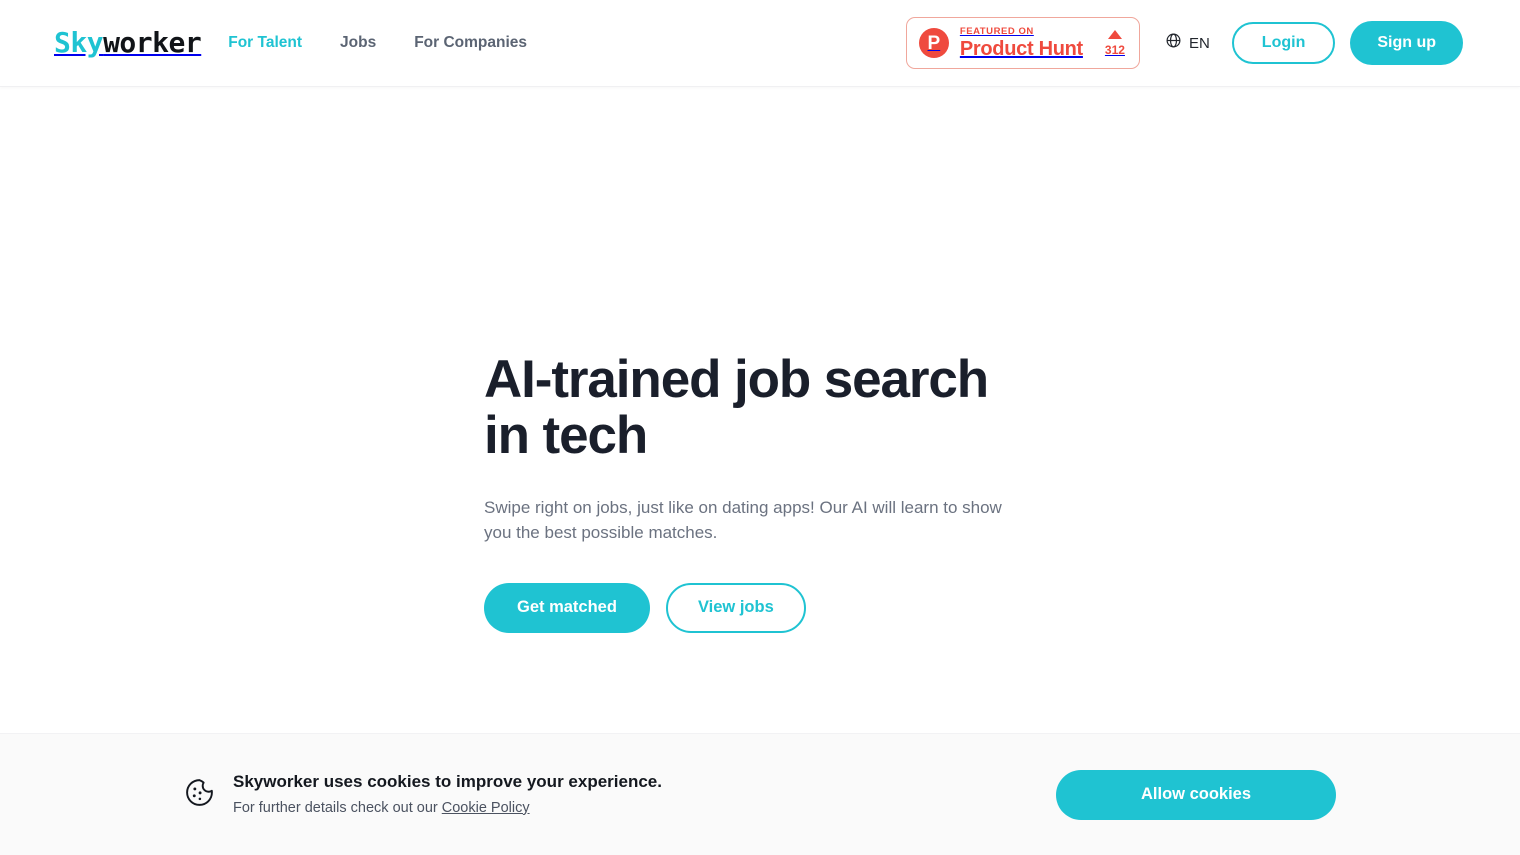 The width and height of the screenshot is (1520, 855). Describe the element at coordinates (996, 31) in the screenshot. I see `product-hunt-featured-label: FEATURED ON` at that location.